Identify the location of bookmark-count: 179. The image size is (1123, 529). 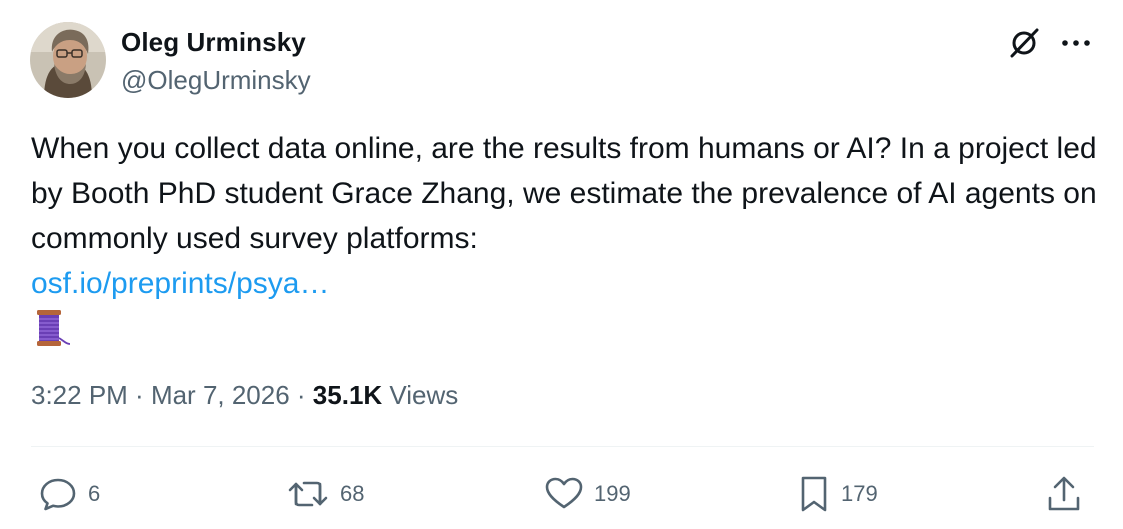
(859, 493).